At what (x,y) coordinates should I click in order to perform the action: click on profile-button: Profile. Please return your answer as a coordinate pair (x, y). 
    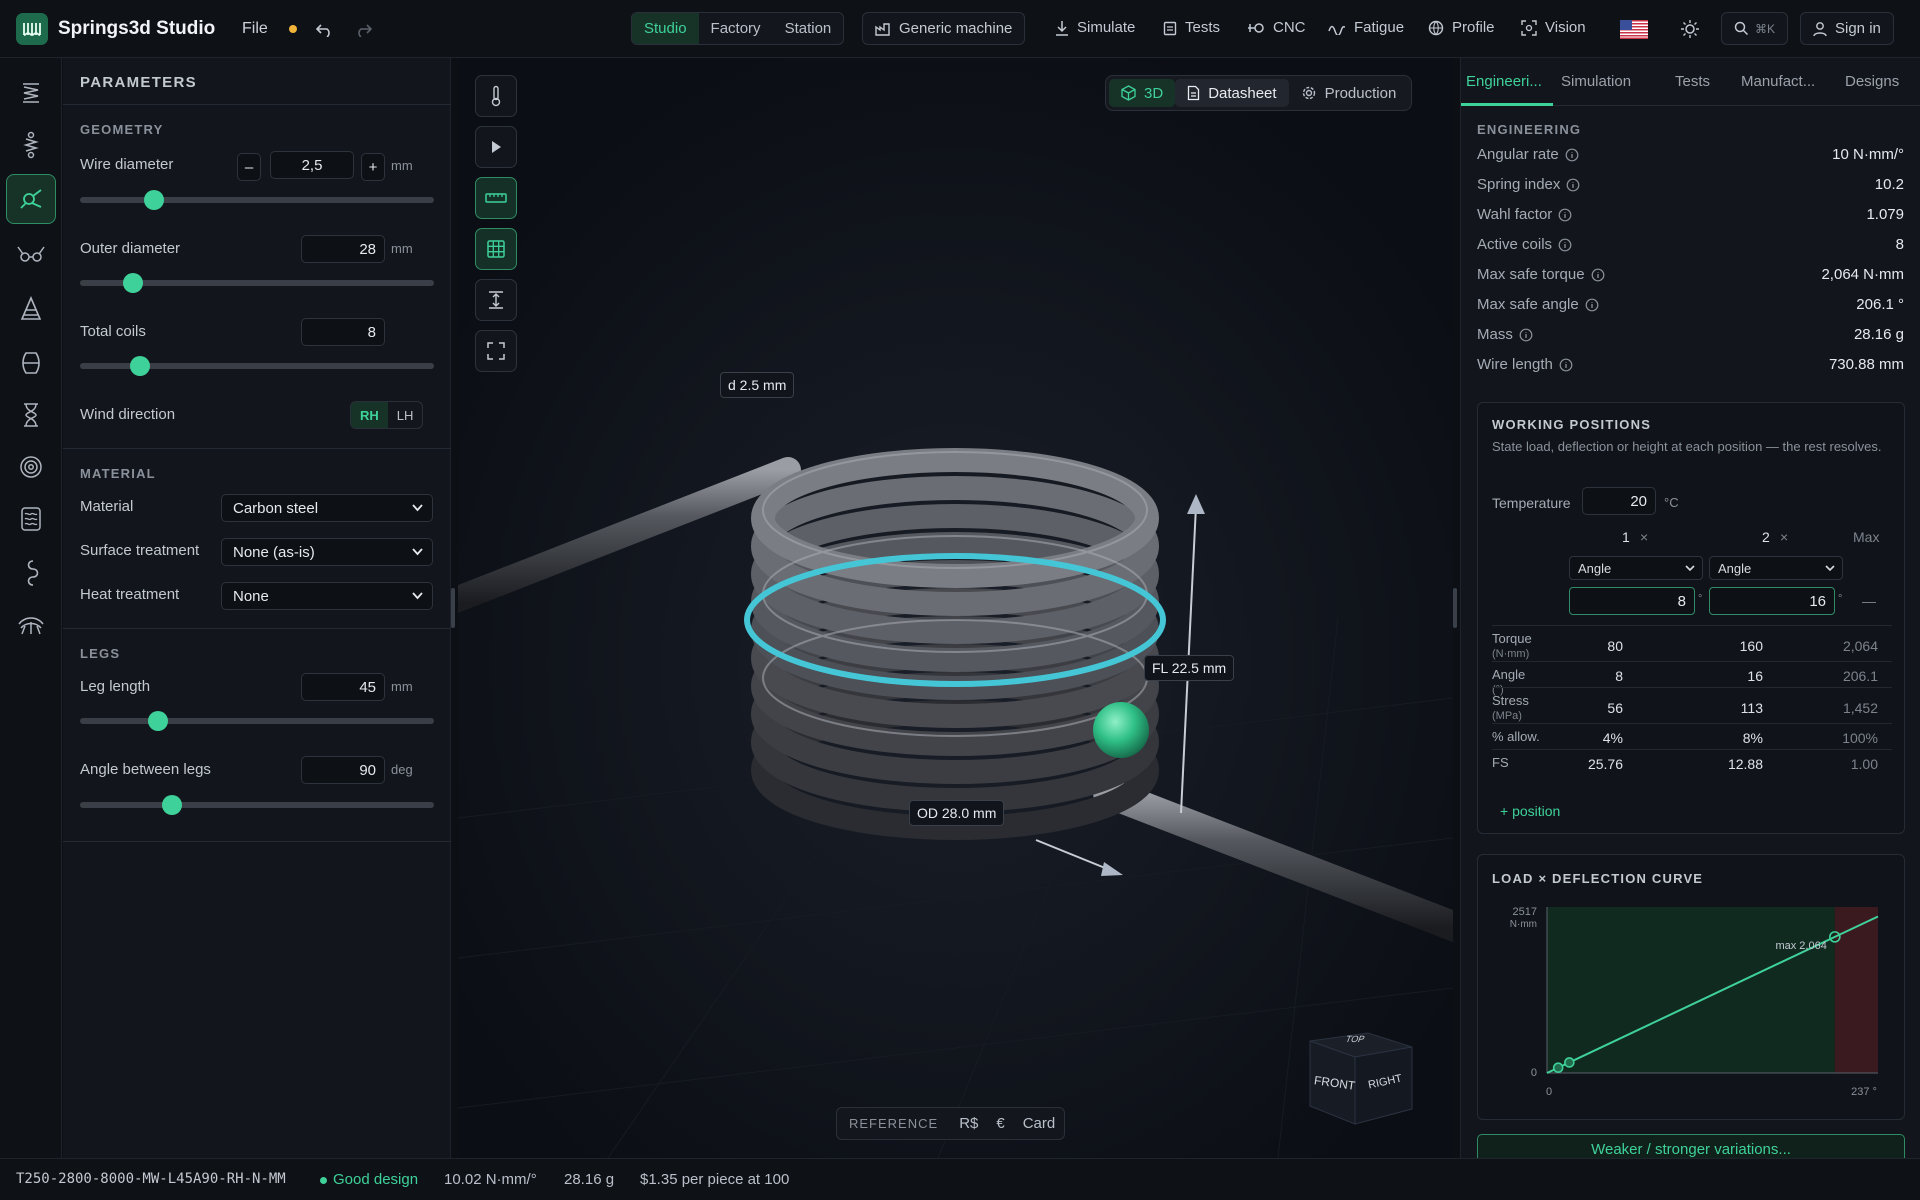
    Looking at the image, I should click on (1461, 27).